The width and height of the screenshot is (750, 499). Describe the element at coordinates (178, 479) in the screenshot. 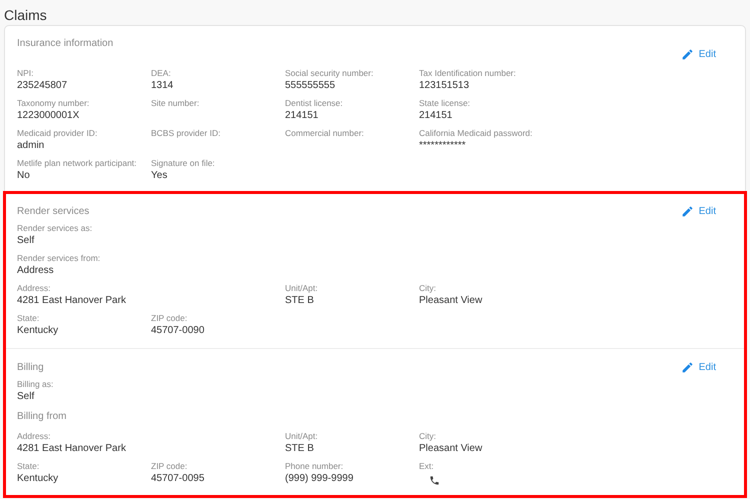

I see `field-value: 45707-0095` at that location.